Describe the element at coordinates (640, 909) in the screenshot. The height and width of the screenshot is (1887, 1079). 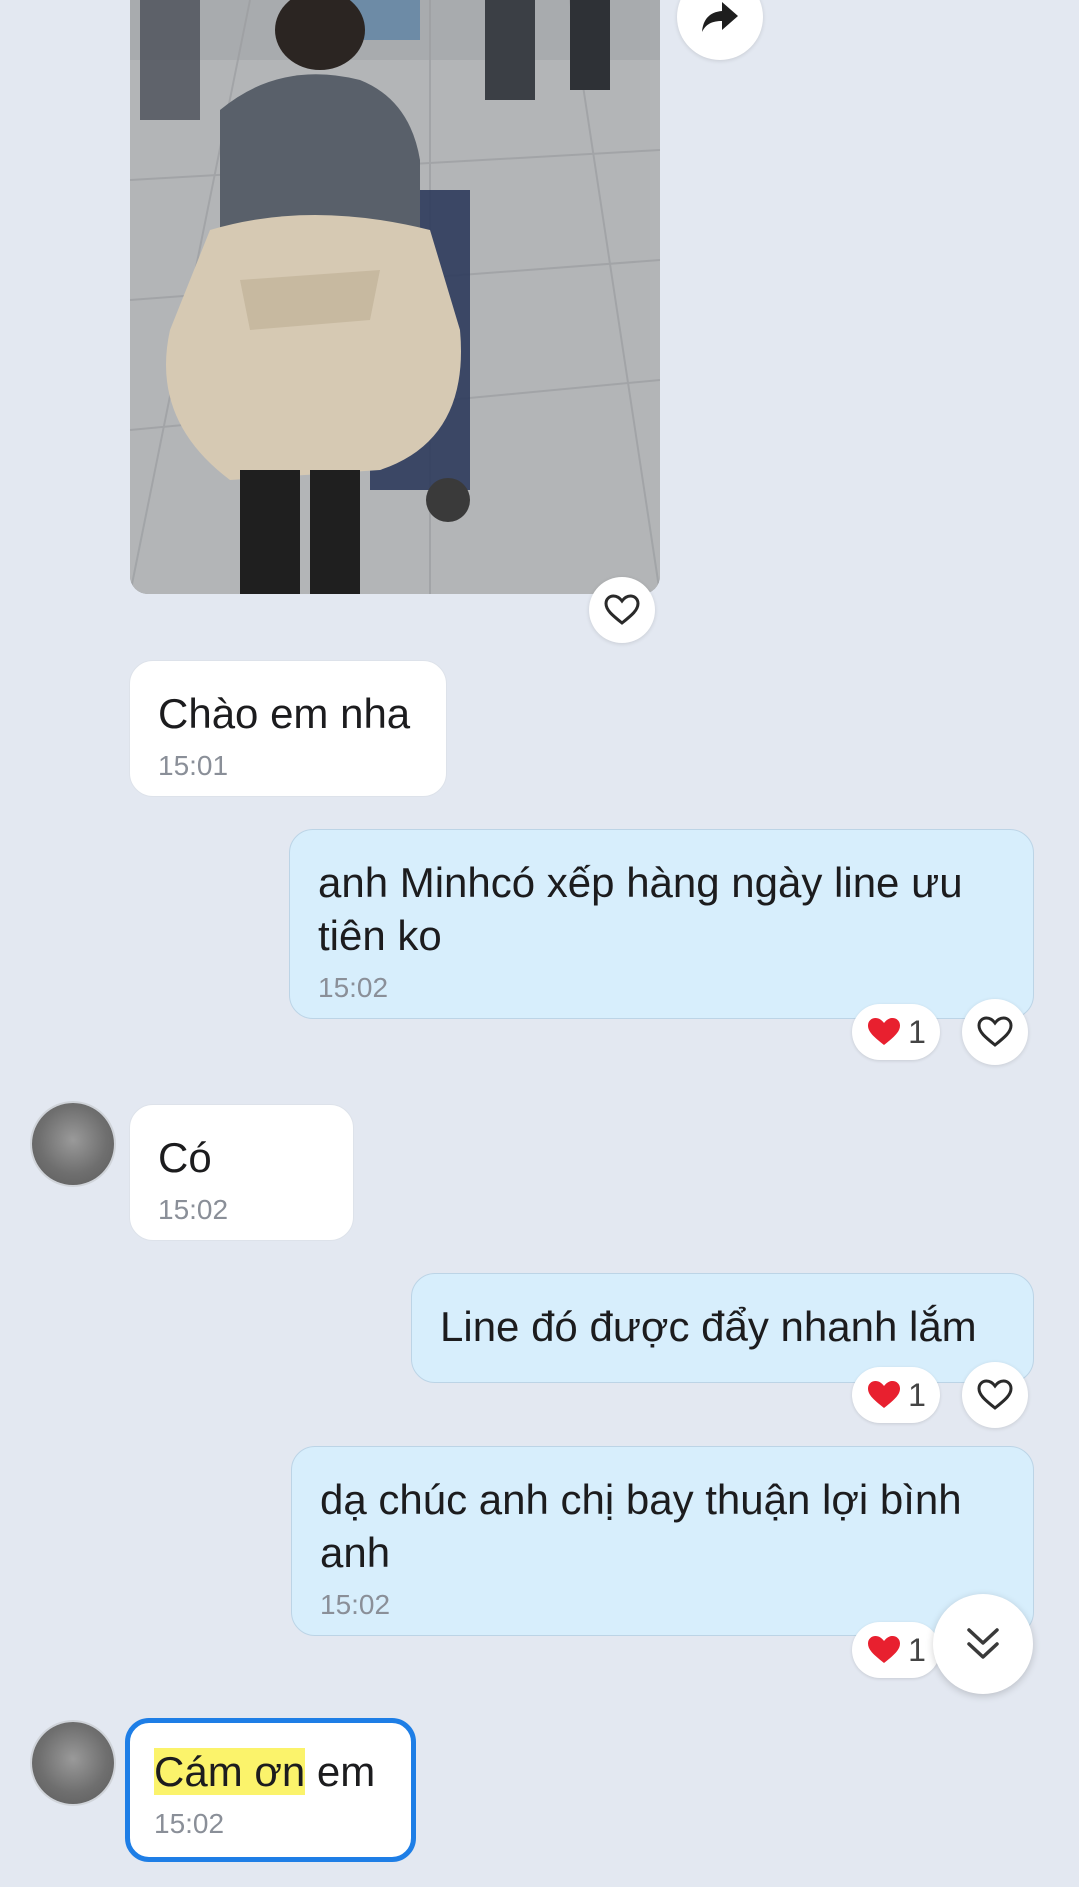
I see `message-text: anh Minhcó xếp hàng ngày line ưu tiên ko` at that location.